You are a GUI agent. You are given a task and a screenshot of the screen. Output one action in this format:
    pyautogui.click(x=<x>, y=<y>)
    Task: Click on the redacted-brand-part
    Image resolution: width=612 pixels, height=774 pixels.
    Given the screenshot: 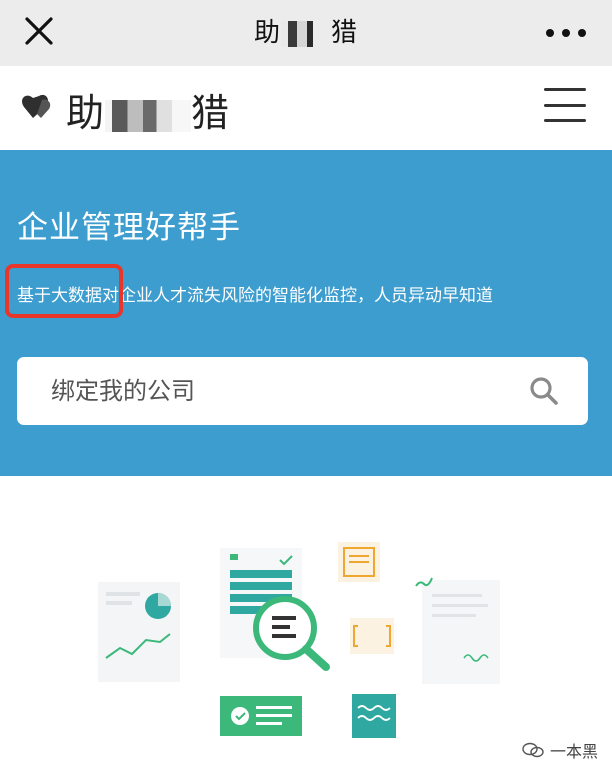 What is the action you would take?
    pyautogui.click(x=148, y=115)
    